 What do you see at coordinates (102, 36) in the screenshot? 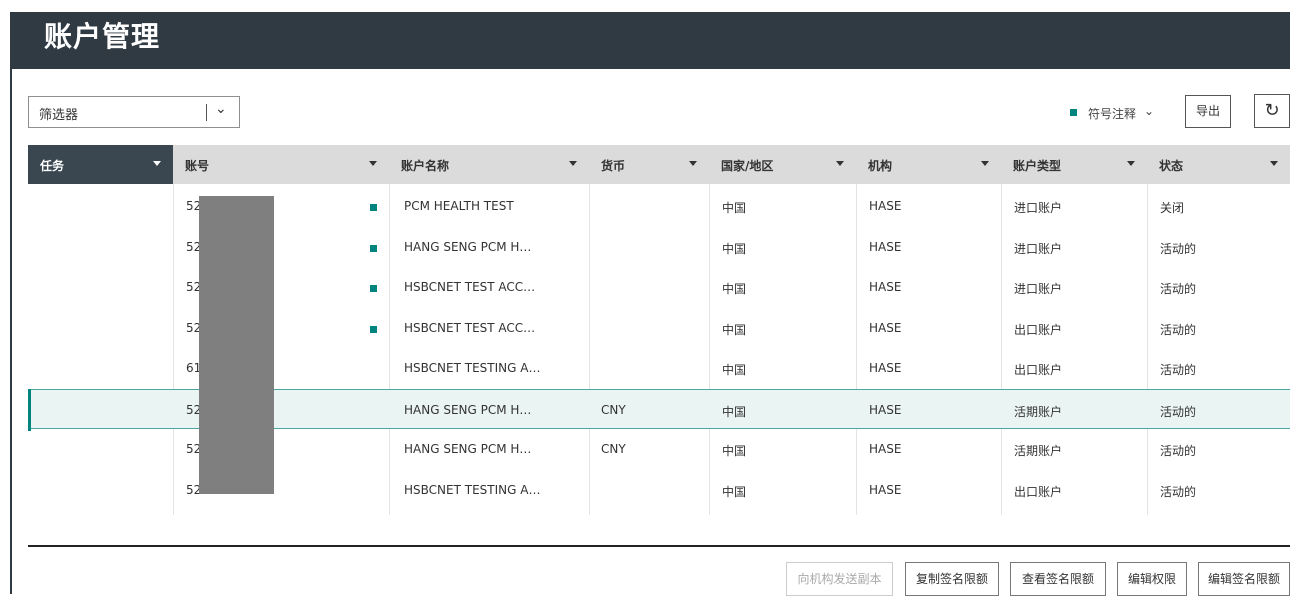
I see `page-title: 账户管理` at bounding box center [102, 36].